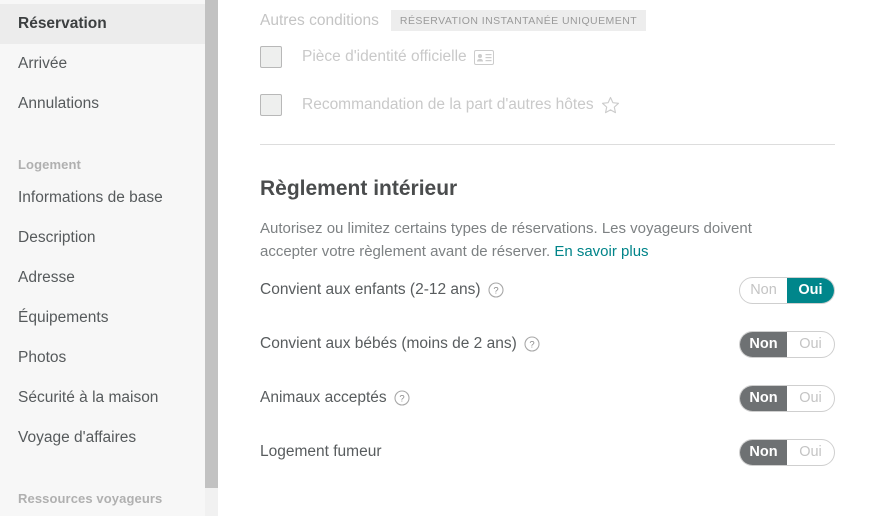 This screenshot has width=894, height=516. I want to click on sidebar-item-annulations: Annulations, so click(102, 104).